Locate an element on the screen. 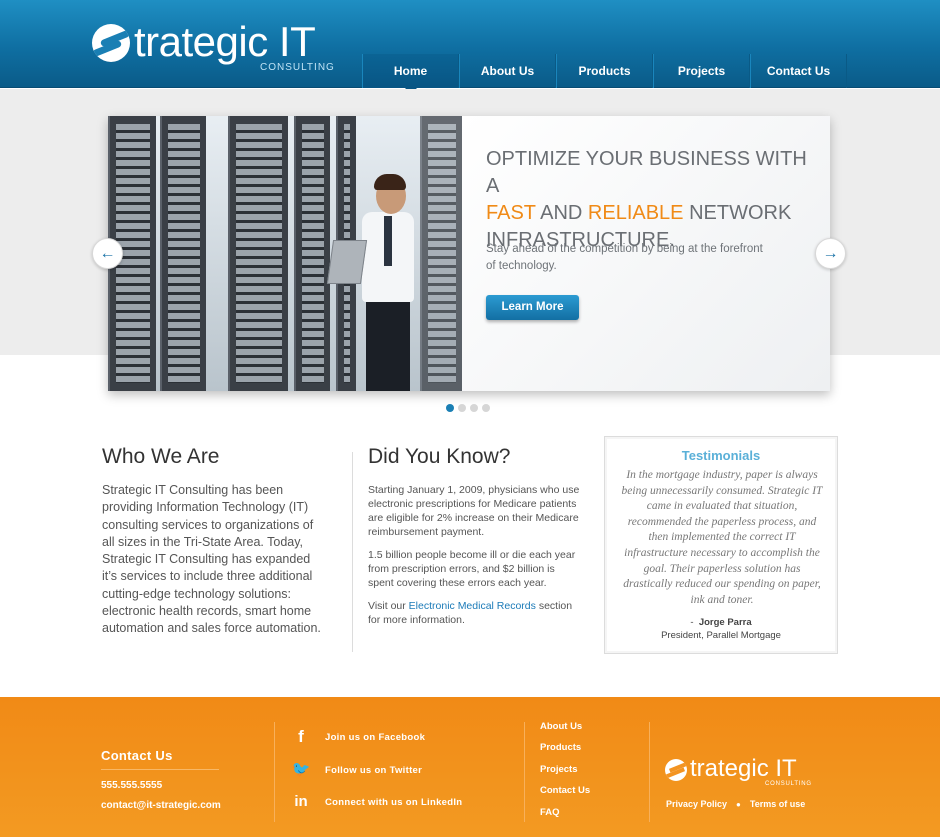 The image size is (940, 837). facebook-icon: f is located at coordinates (301, 736).